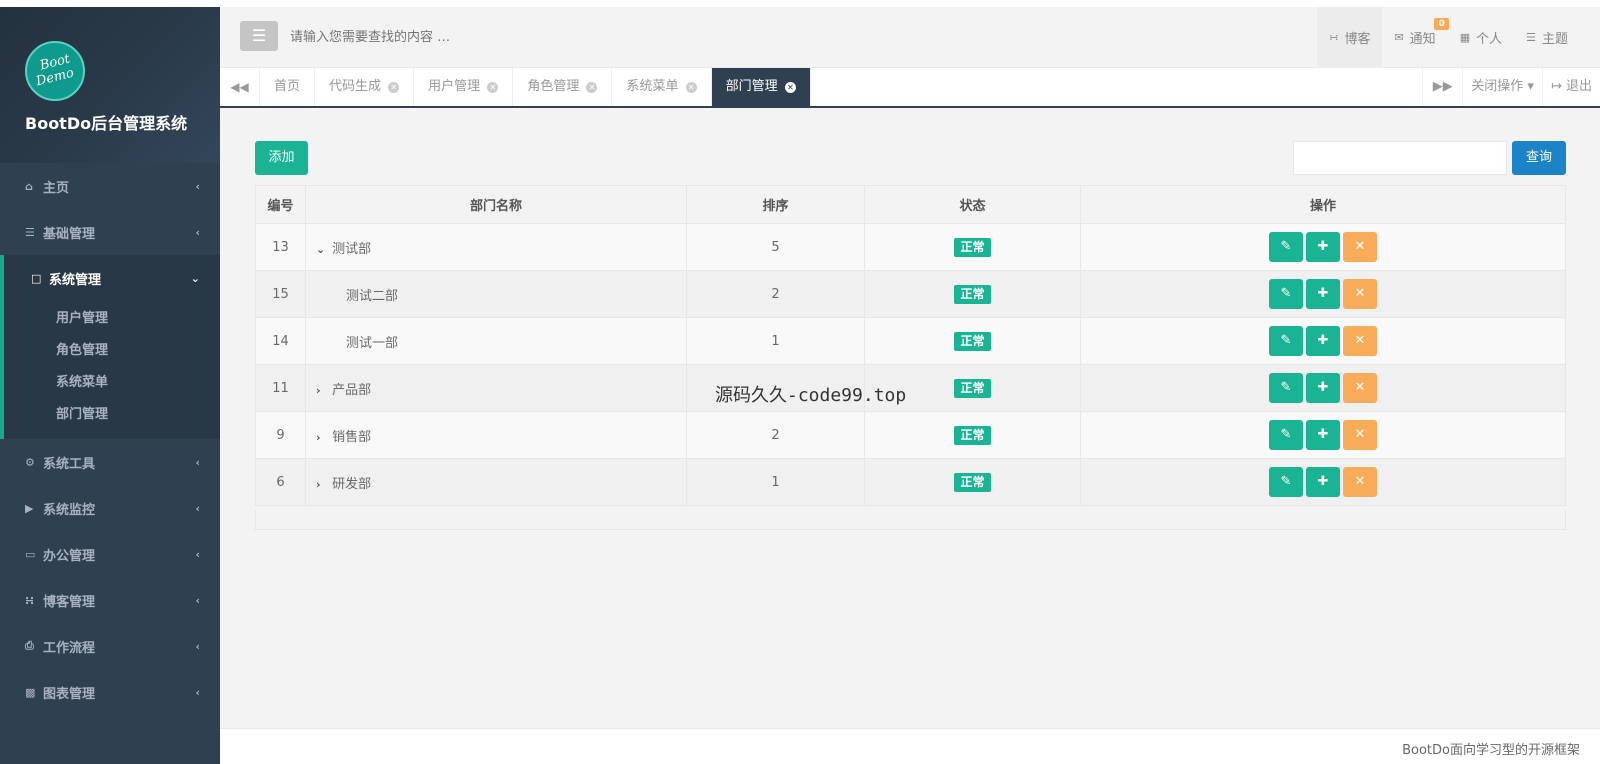  I want to click on sidebar-item-home: ⌂ 主页 ‹, so click(110, 186).